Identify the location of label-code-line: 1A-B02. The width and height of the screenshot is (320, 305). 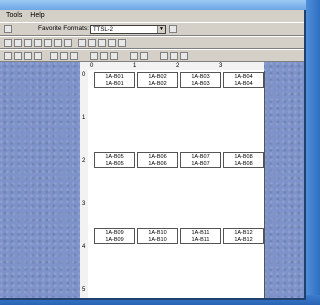
(157, 83).